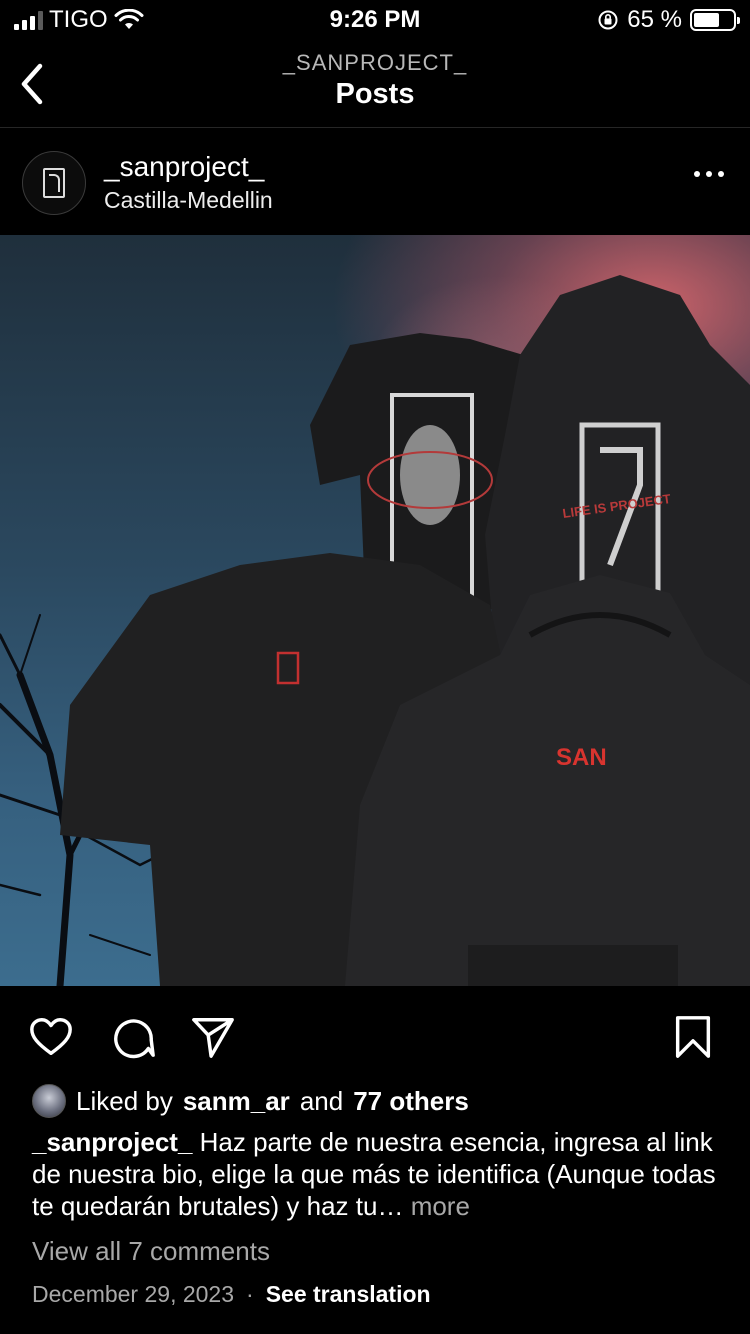 This screenshot has height=1334, width=750. Describe the element at coordinates (430, 475) in the screenshot. I see `tshirt-print-figure` at that location.